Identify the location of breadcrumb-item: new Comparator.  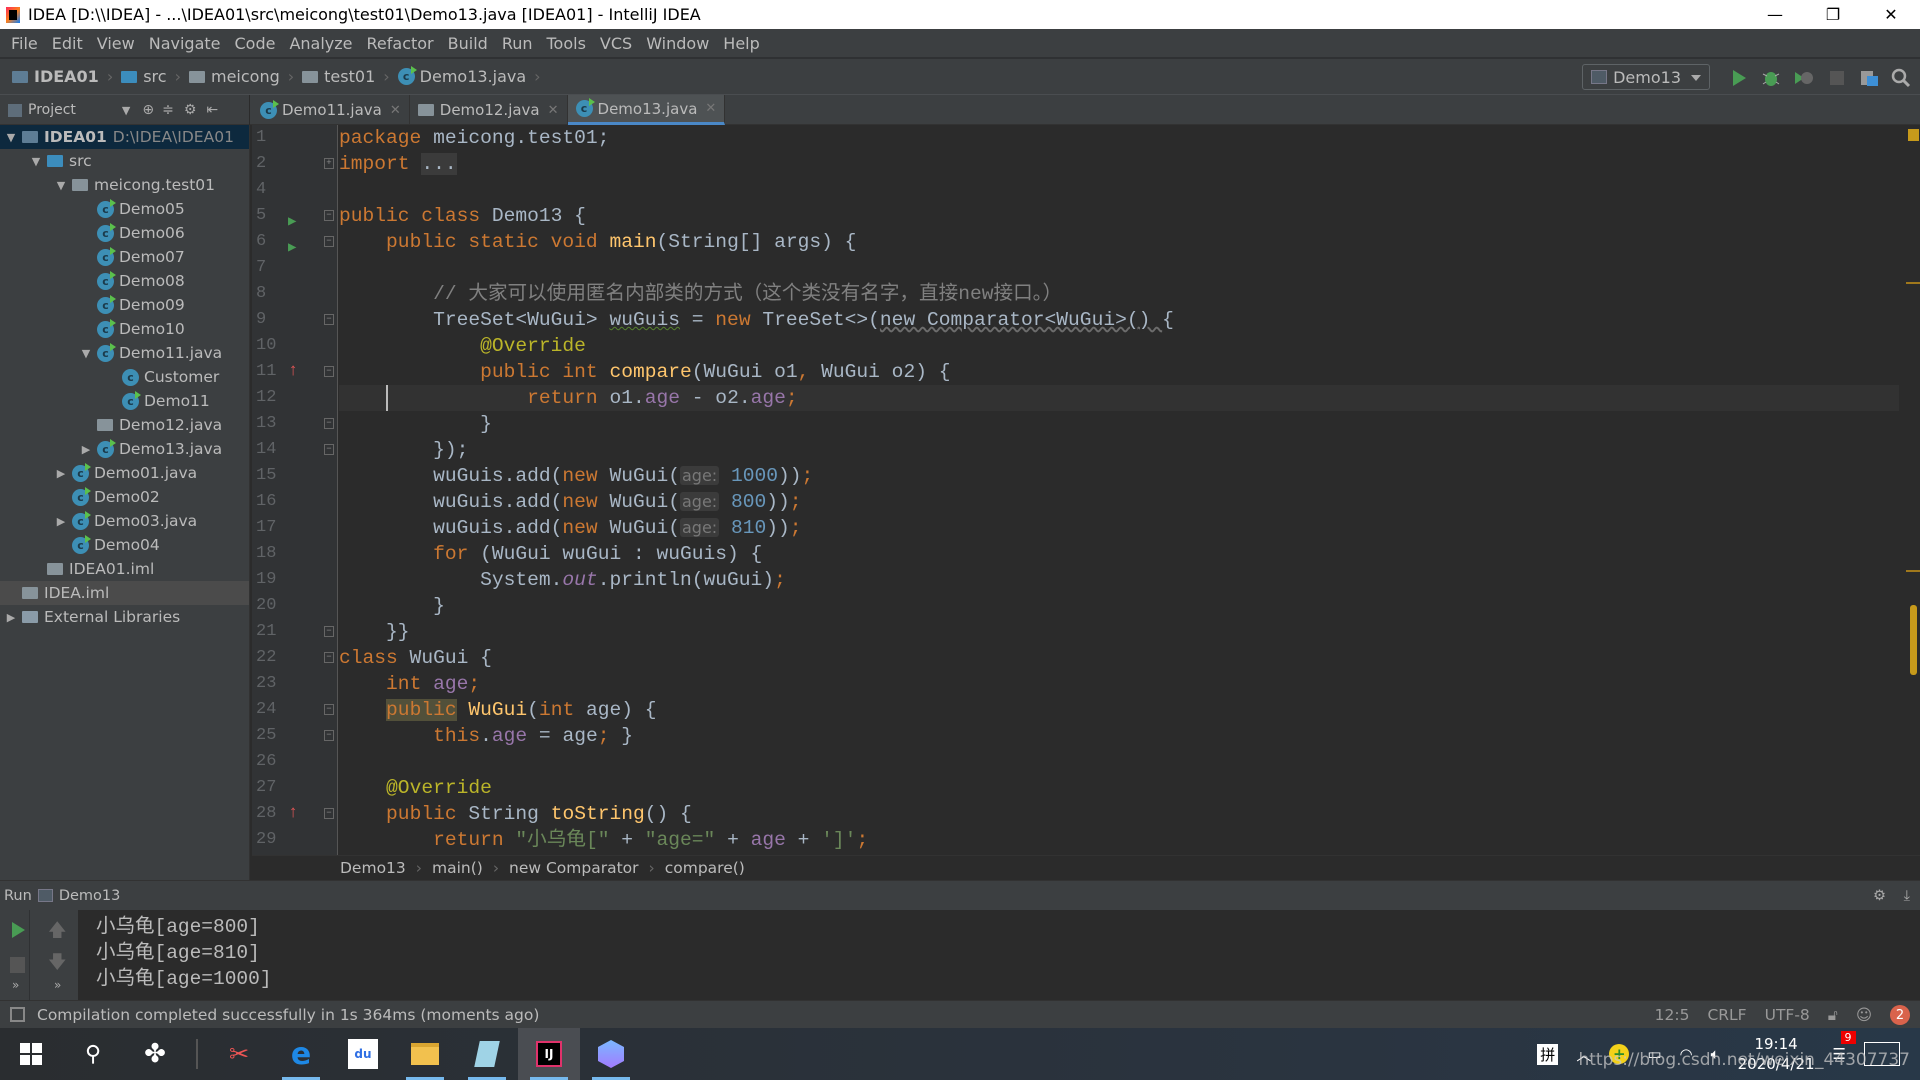
(574, 868).